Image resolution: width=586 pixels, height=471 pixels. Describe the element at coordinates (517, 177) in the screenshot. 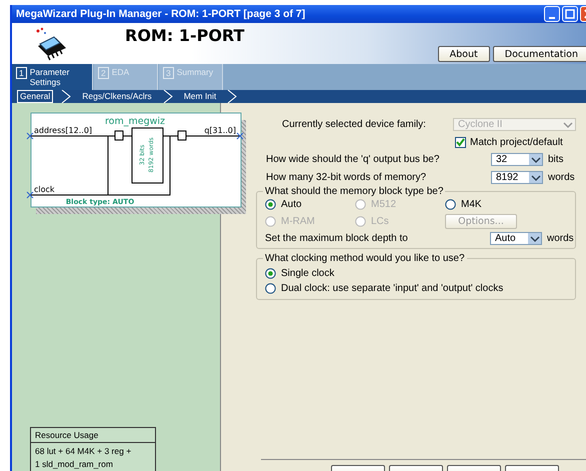

I see `value-dropdown: 8192` at that location.